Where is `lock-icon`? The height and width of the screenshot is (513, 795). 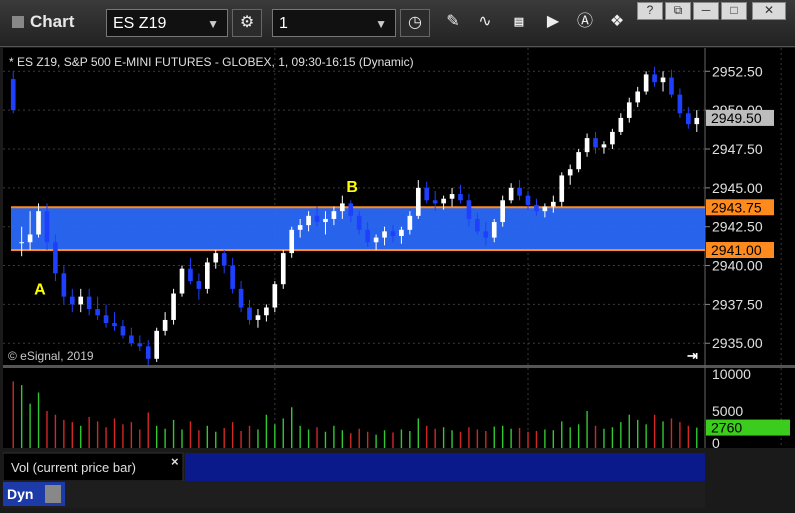 lock-icon is located at coordinates (53, 494).